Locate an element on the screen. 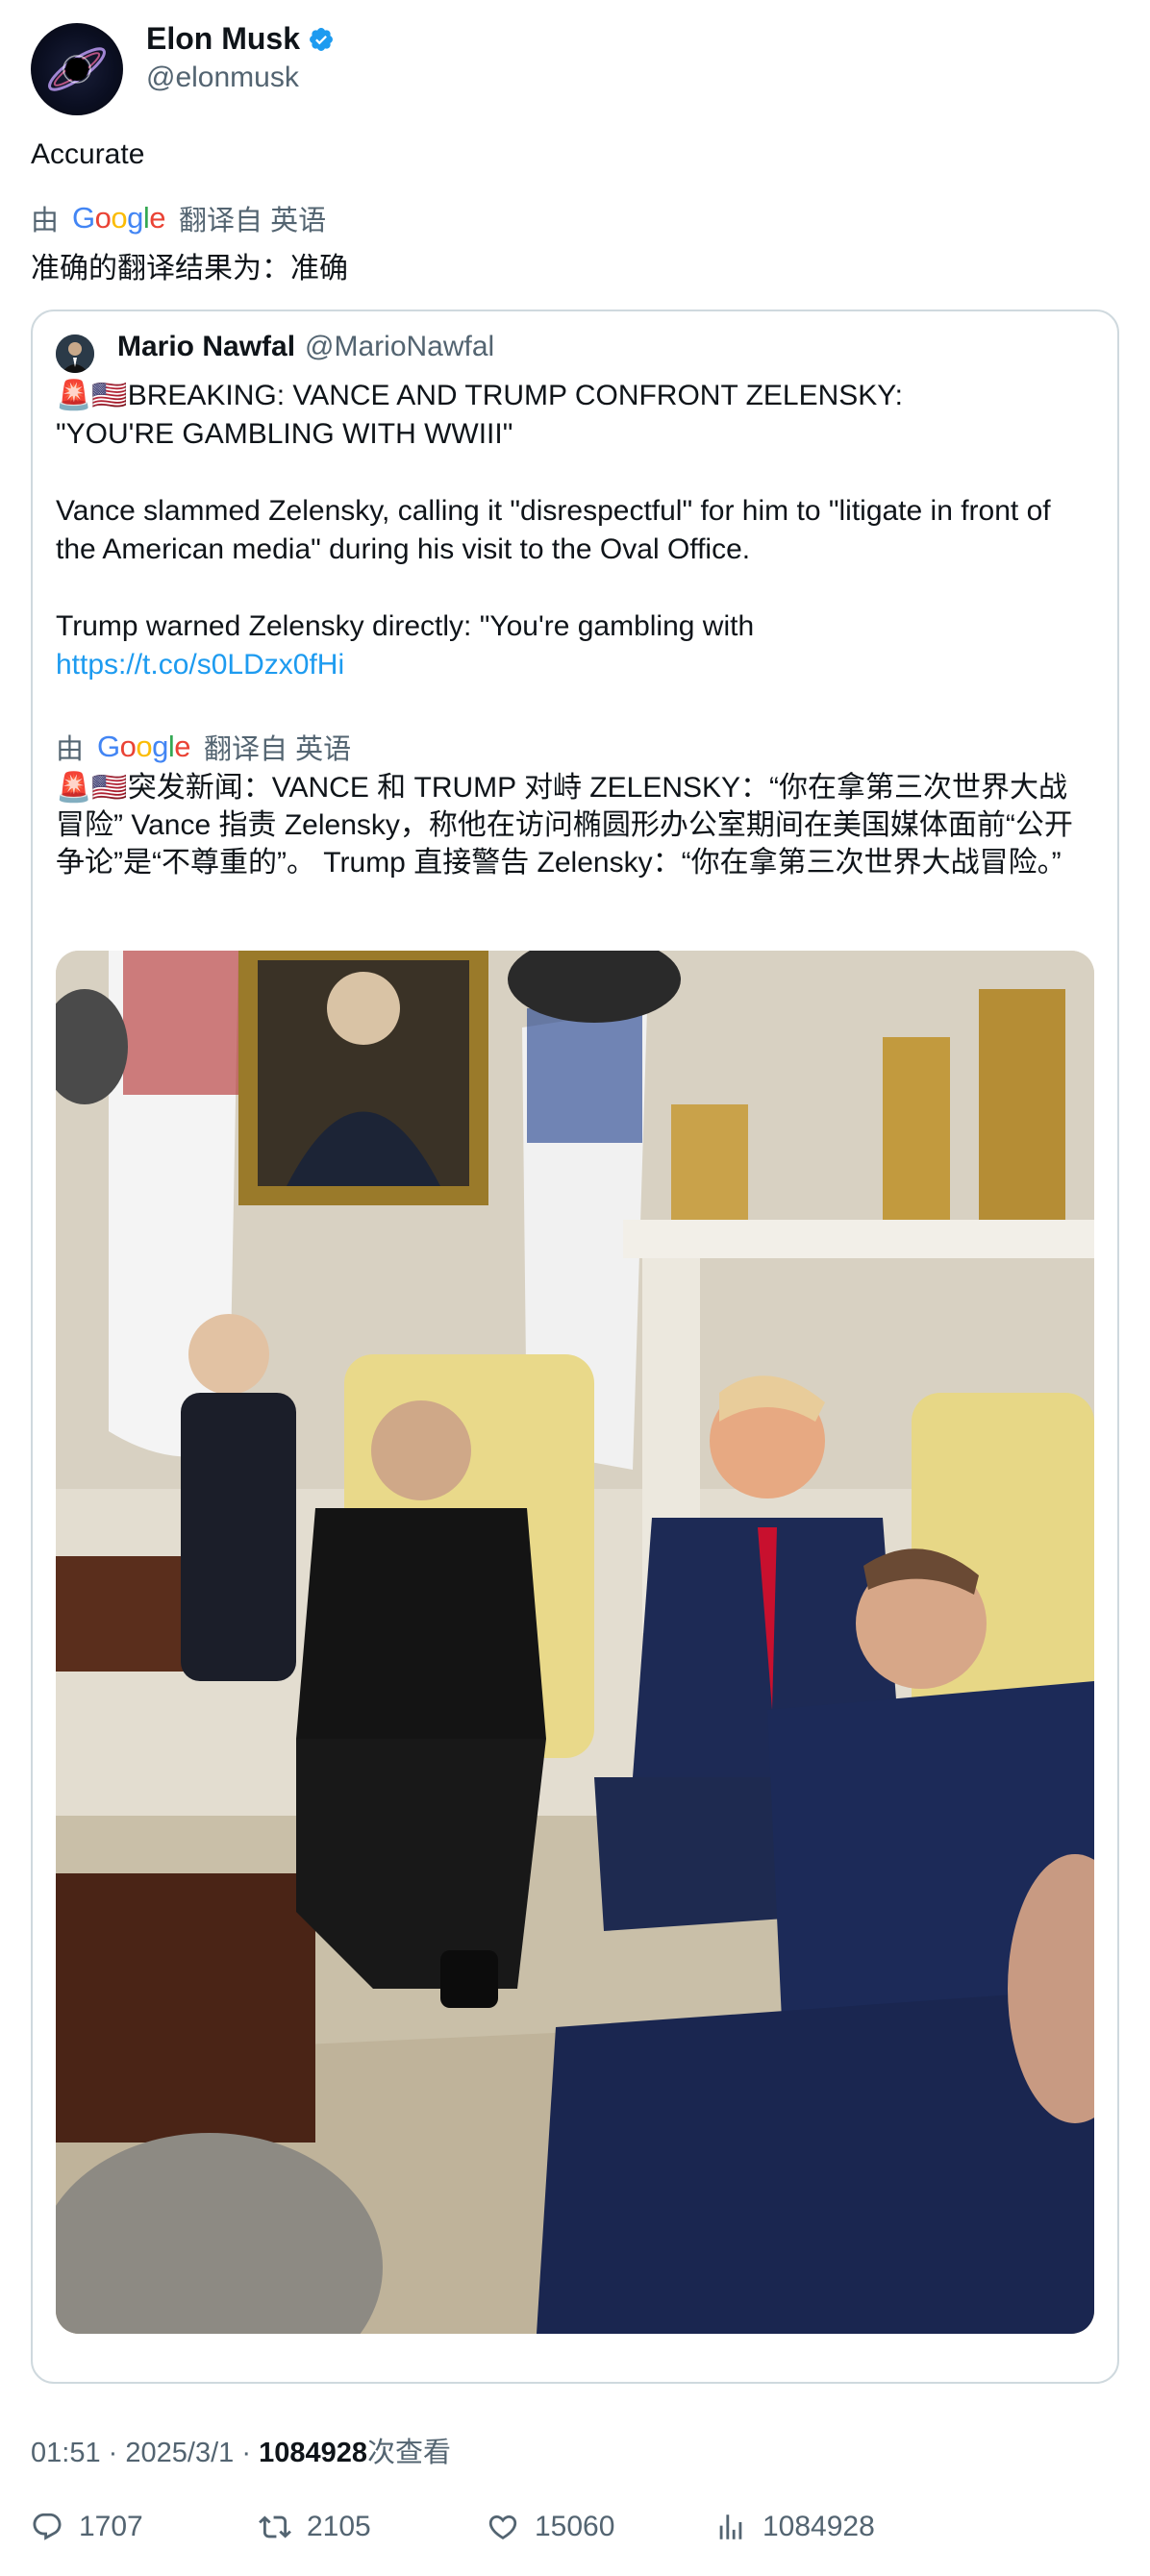  quote-header: Mario Nawfal @MarioNawfal is located at coordinates (306, 347).